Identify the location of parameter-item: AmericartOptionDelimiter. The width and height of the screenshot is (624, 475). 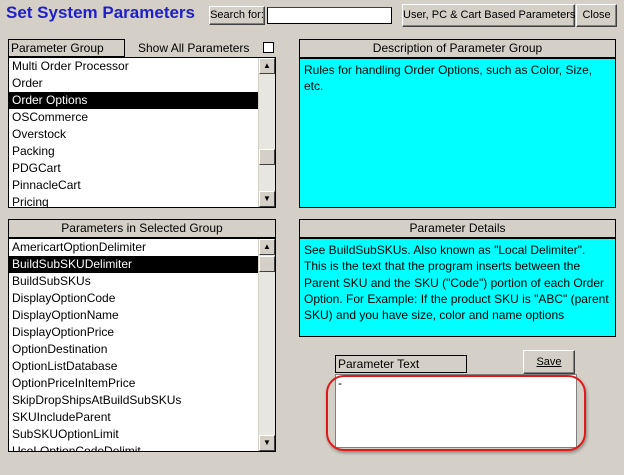
(133, 247).